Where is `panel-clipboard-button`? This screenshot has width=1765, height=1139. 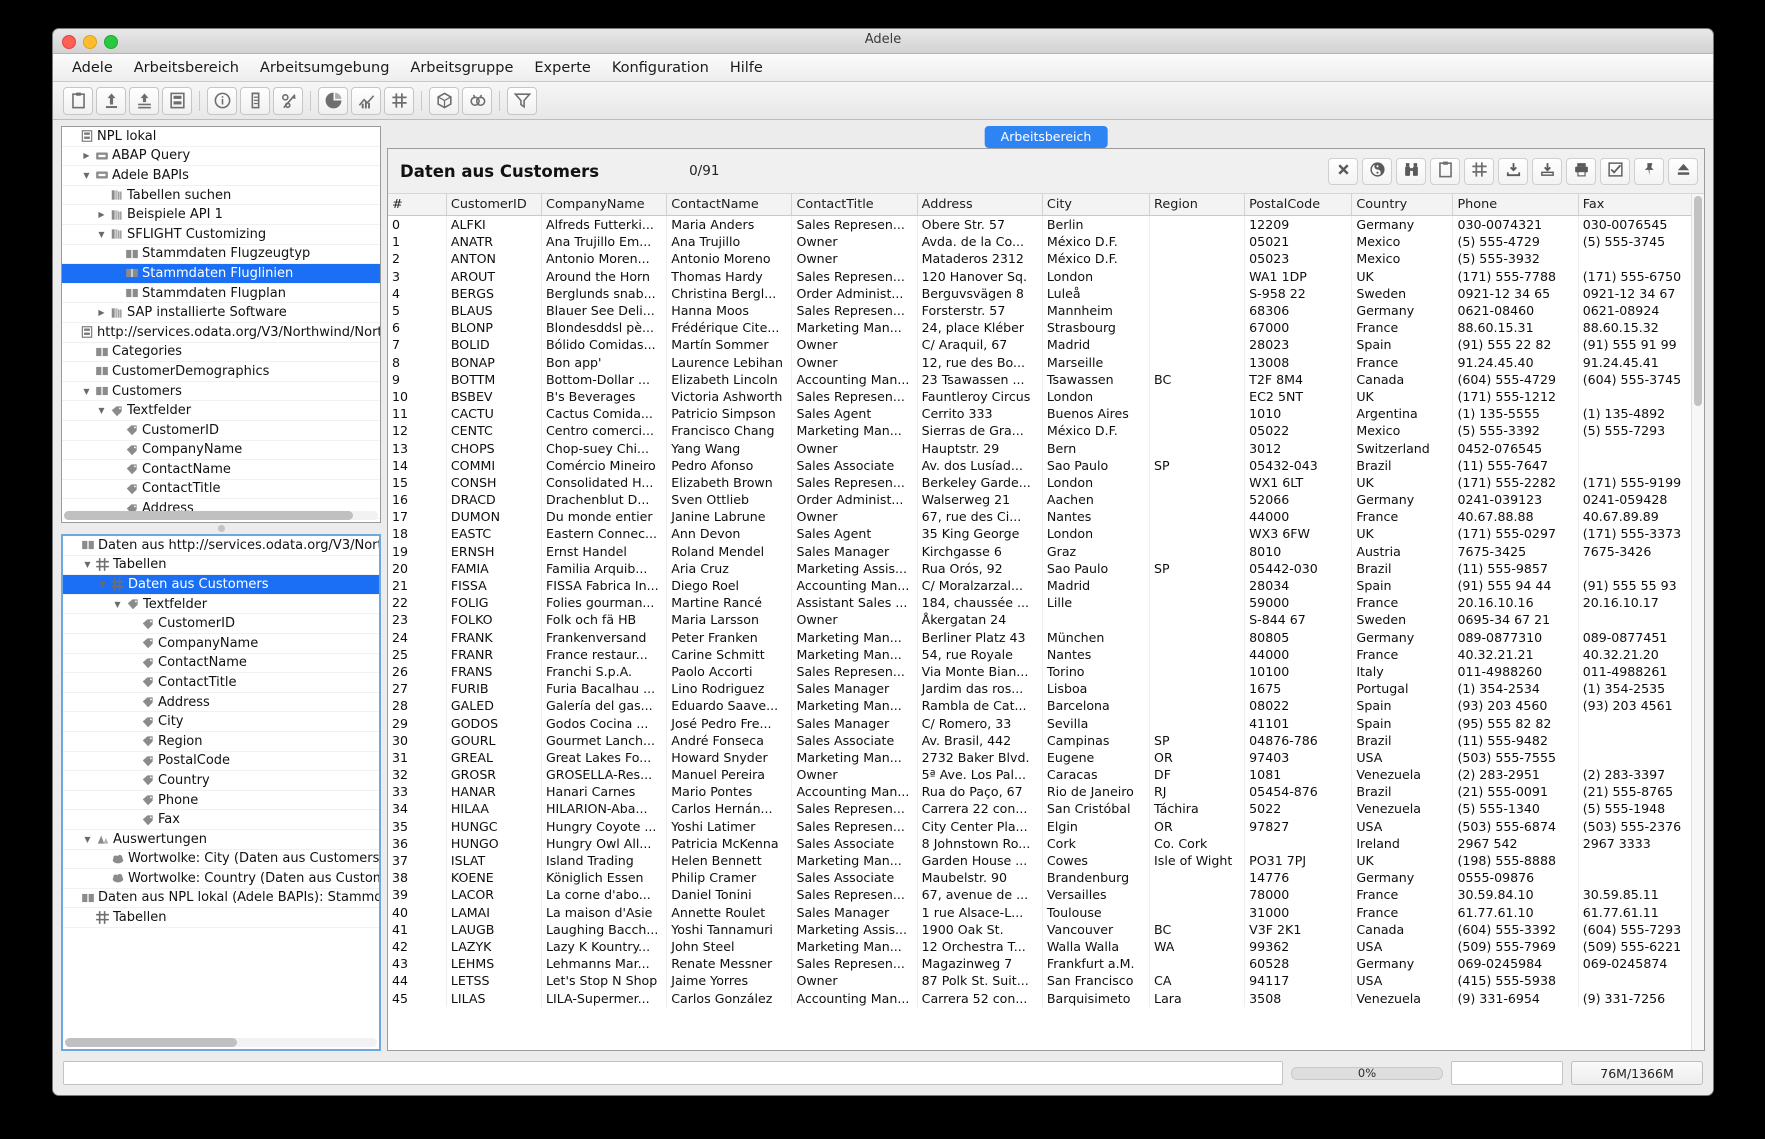
panel-clipboard-button is located at coordinates (1445, 171).